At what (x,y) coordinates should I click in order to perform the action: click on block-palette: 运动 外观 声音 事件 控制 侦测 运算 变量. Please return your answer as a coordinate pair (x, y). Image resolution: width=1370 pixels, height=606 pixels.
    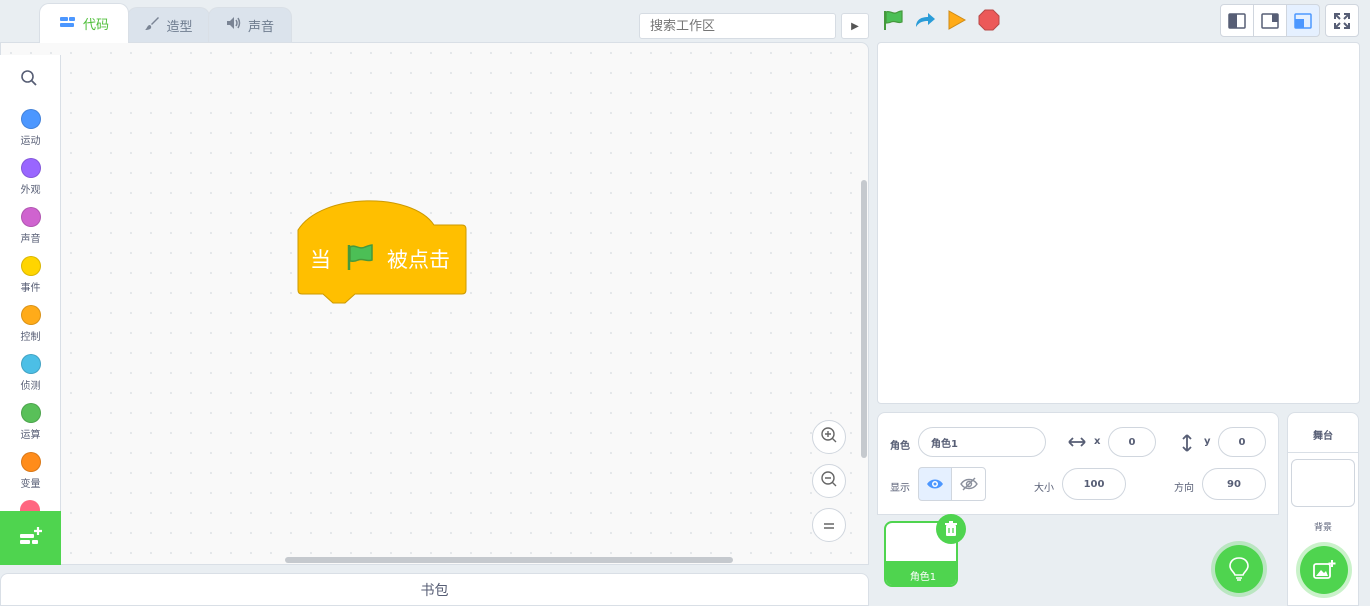
    Looking at the image, I should click on (30, 283).